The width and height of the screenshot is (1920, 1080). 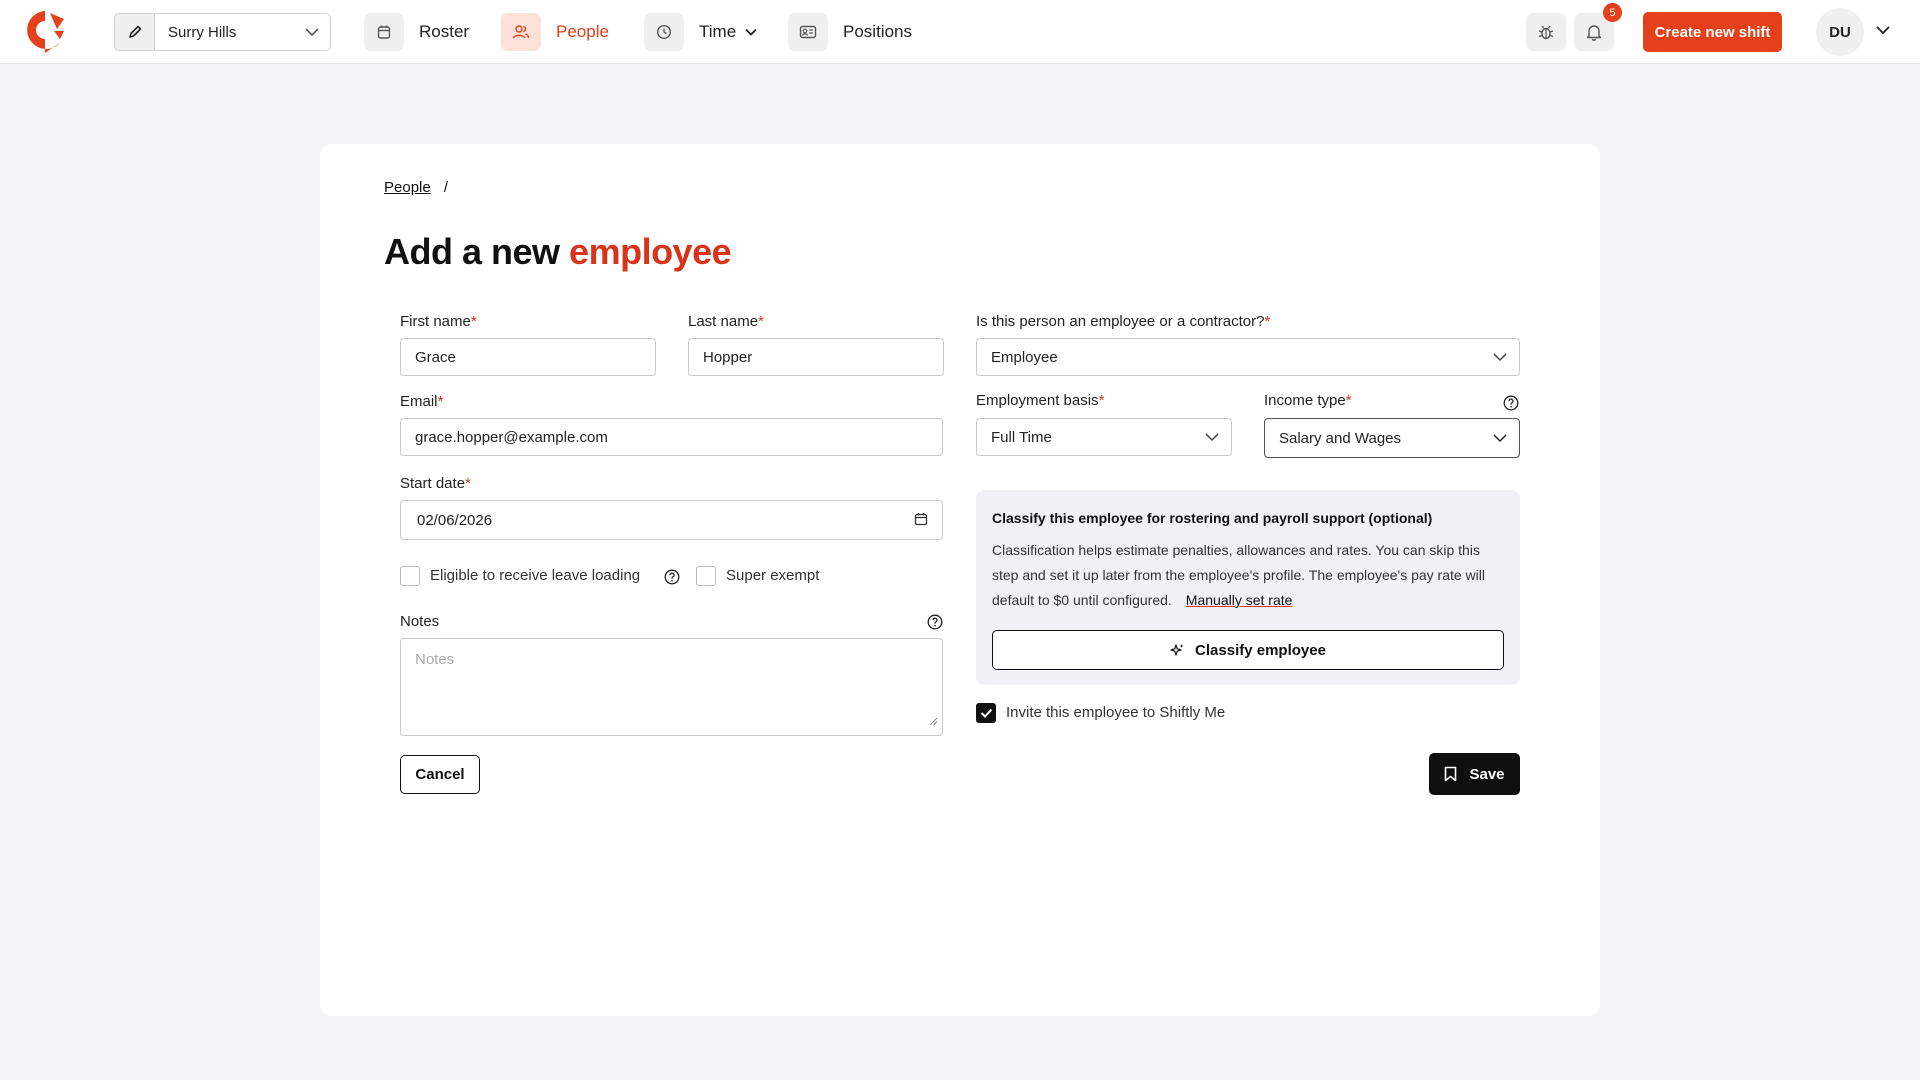 I want to click on last-name-label-text: Last name, so click(x=723, y=321).